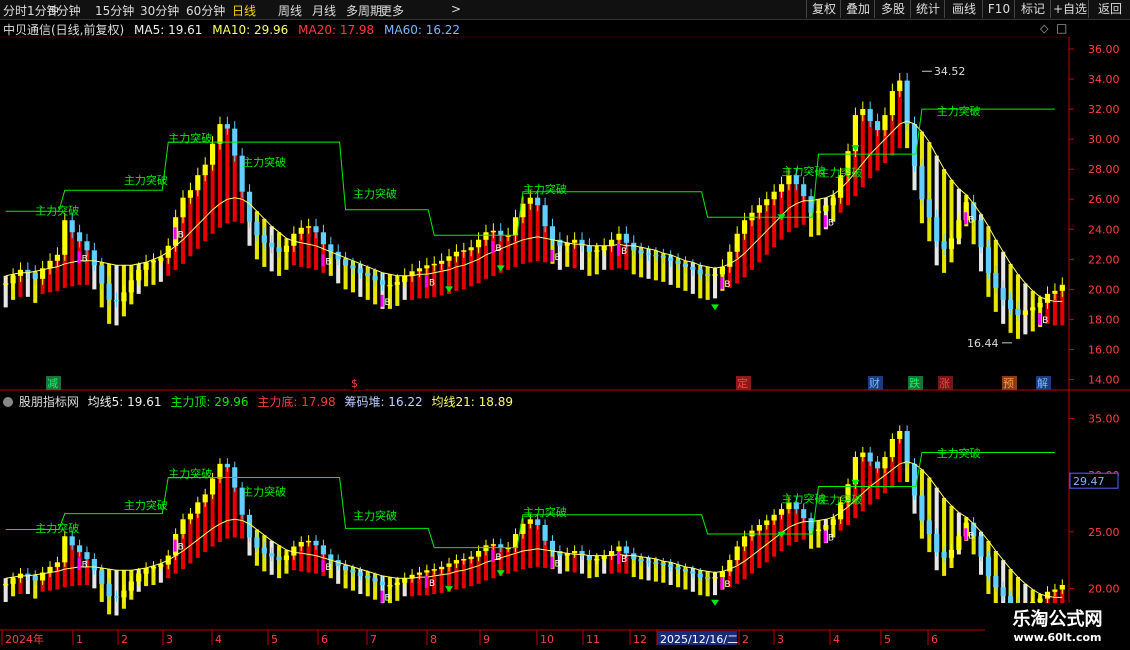 Image resolution: width=1130 pixels, height=650 pixels. I want to click on period-tab-7: 周线, so click(290, 10).